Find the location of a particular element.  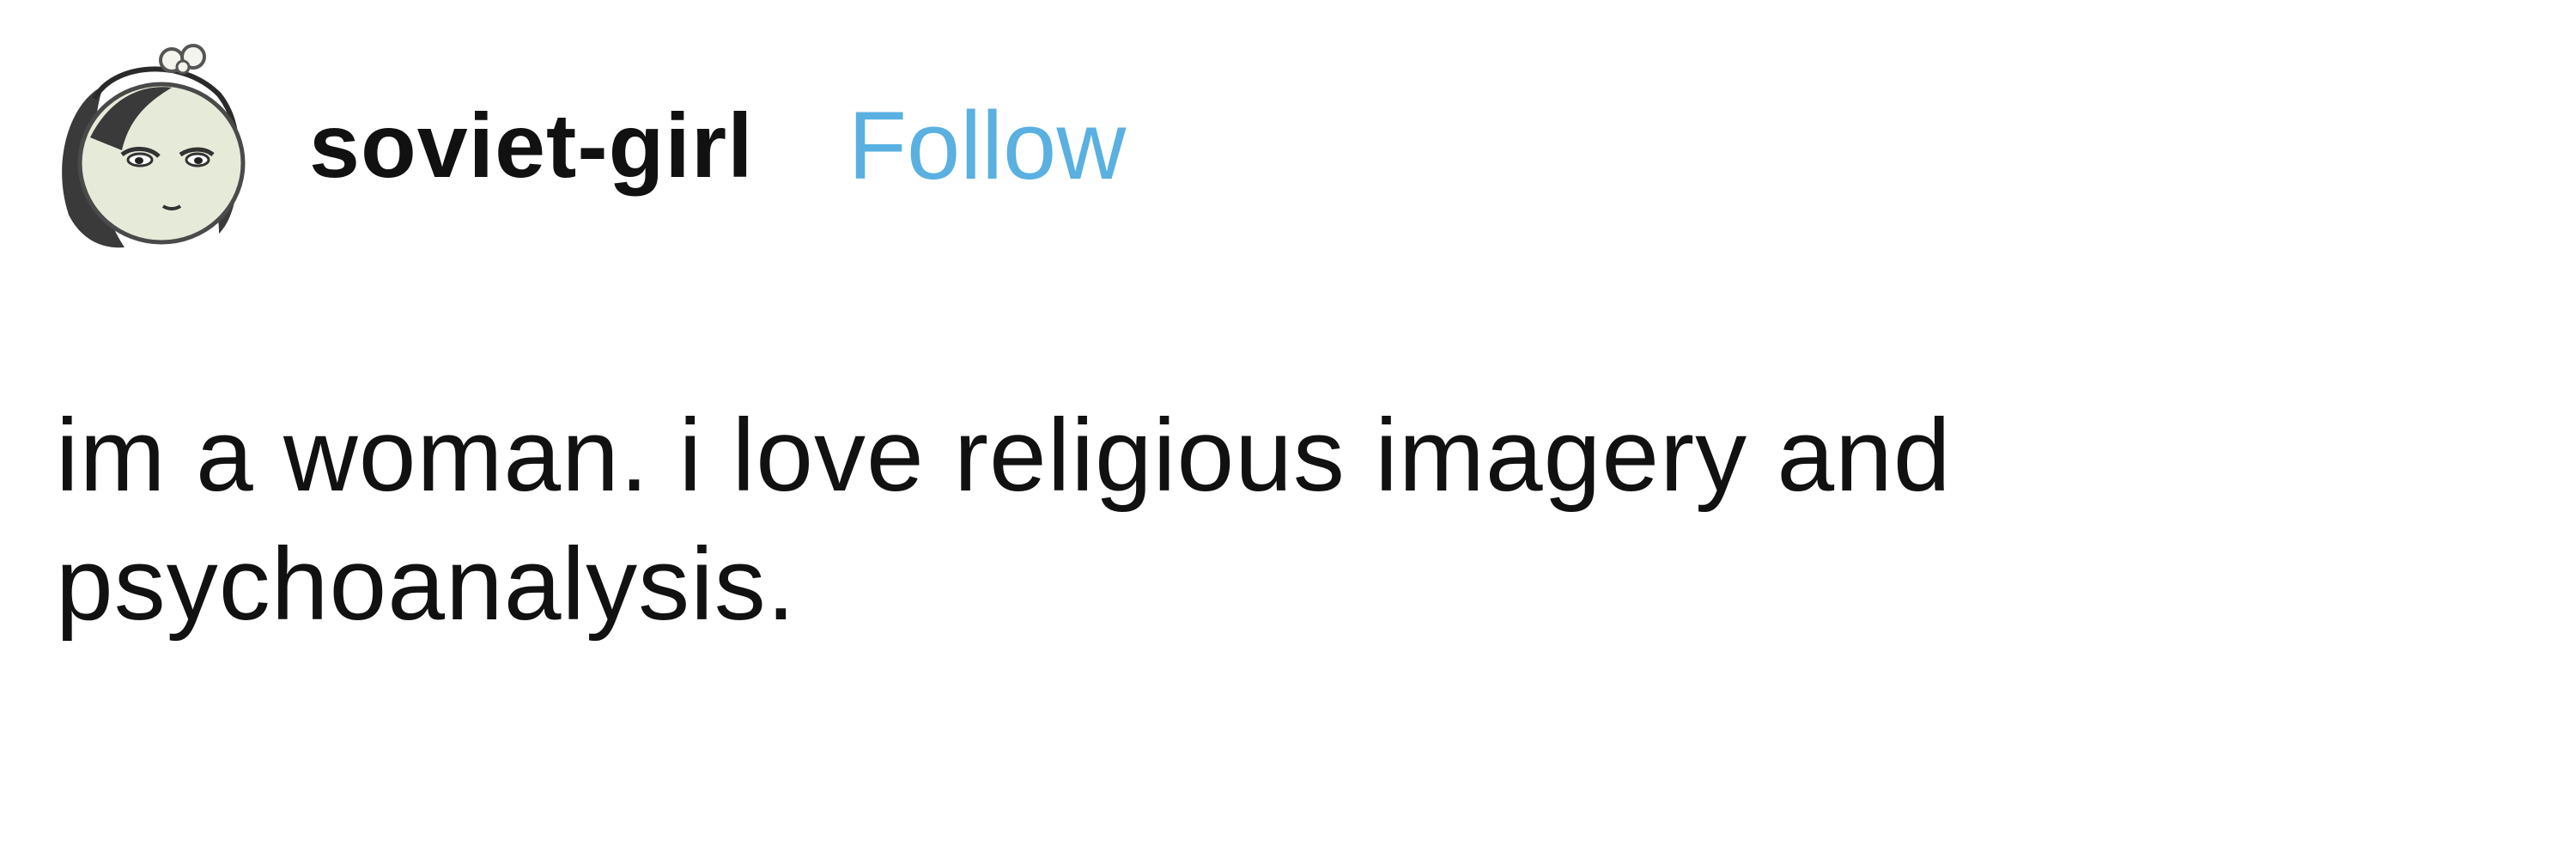

post-header: soviet-girl Follow is located at coordinates (585, 146).